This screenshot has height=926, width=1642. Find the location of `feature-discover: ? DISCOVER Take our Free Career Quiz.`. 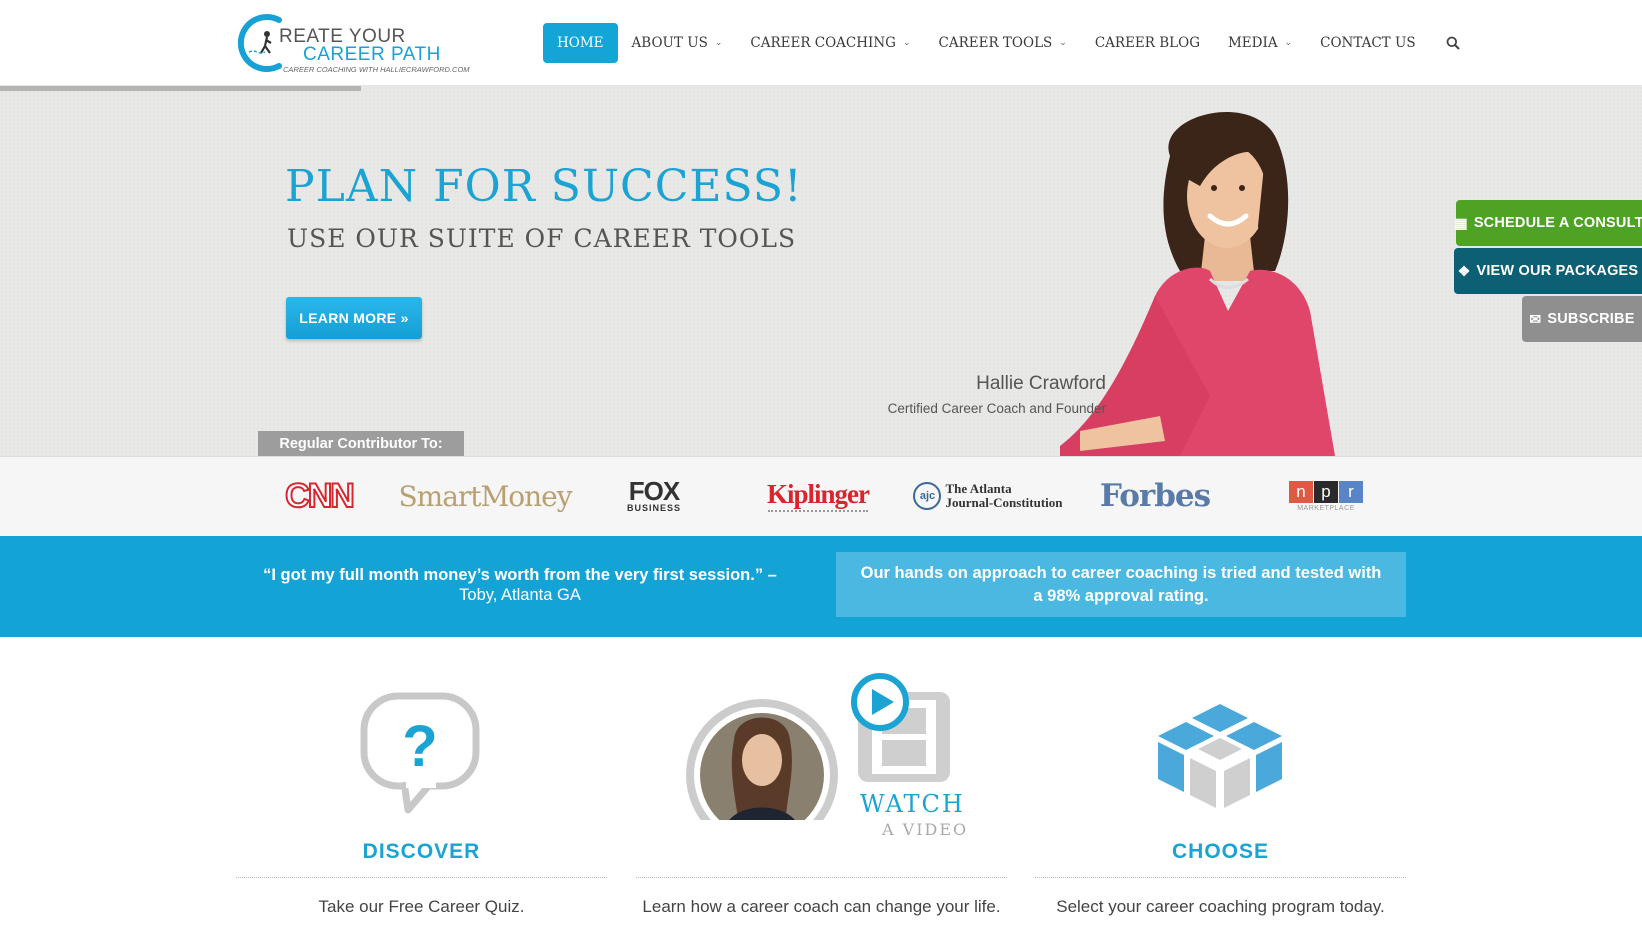

feature-discover: ? DISCOVER Take our Free Career Quiz. is located at coordinates (421, 793).